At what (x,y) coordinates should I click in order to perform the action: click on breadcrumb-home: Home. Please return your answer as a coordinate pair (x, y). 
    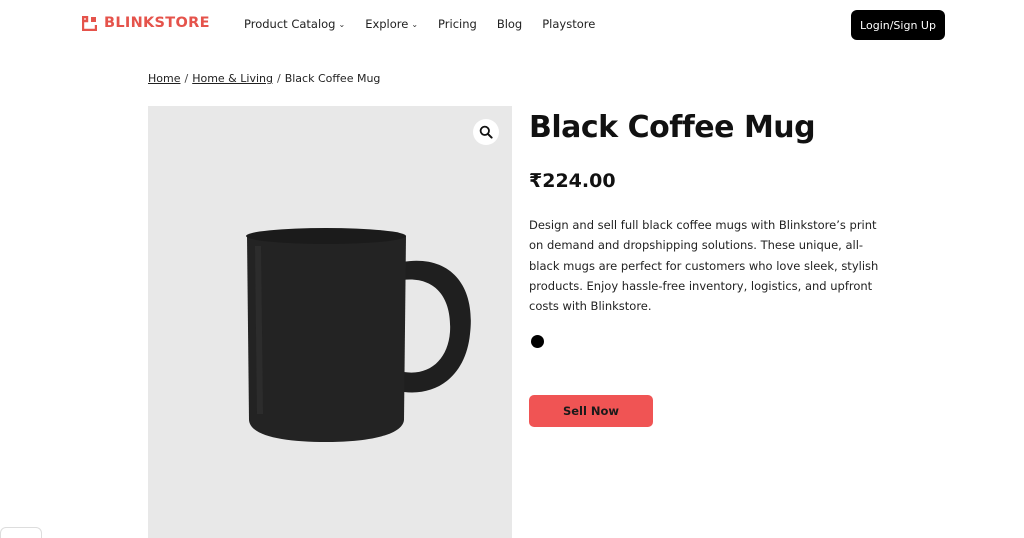
    Looking at the image, I should click on (164, 78).